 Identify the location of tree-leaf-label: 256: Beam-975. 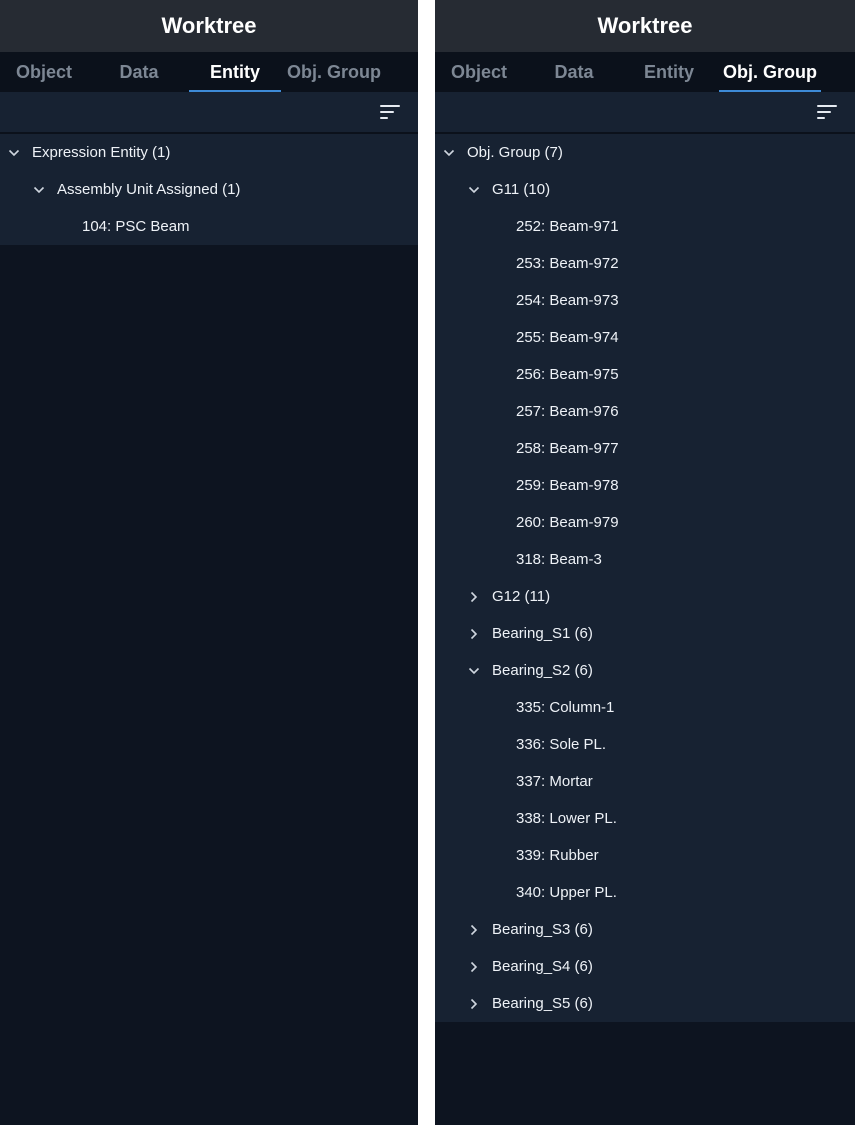
(567, 374).